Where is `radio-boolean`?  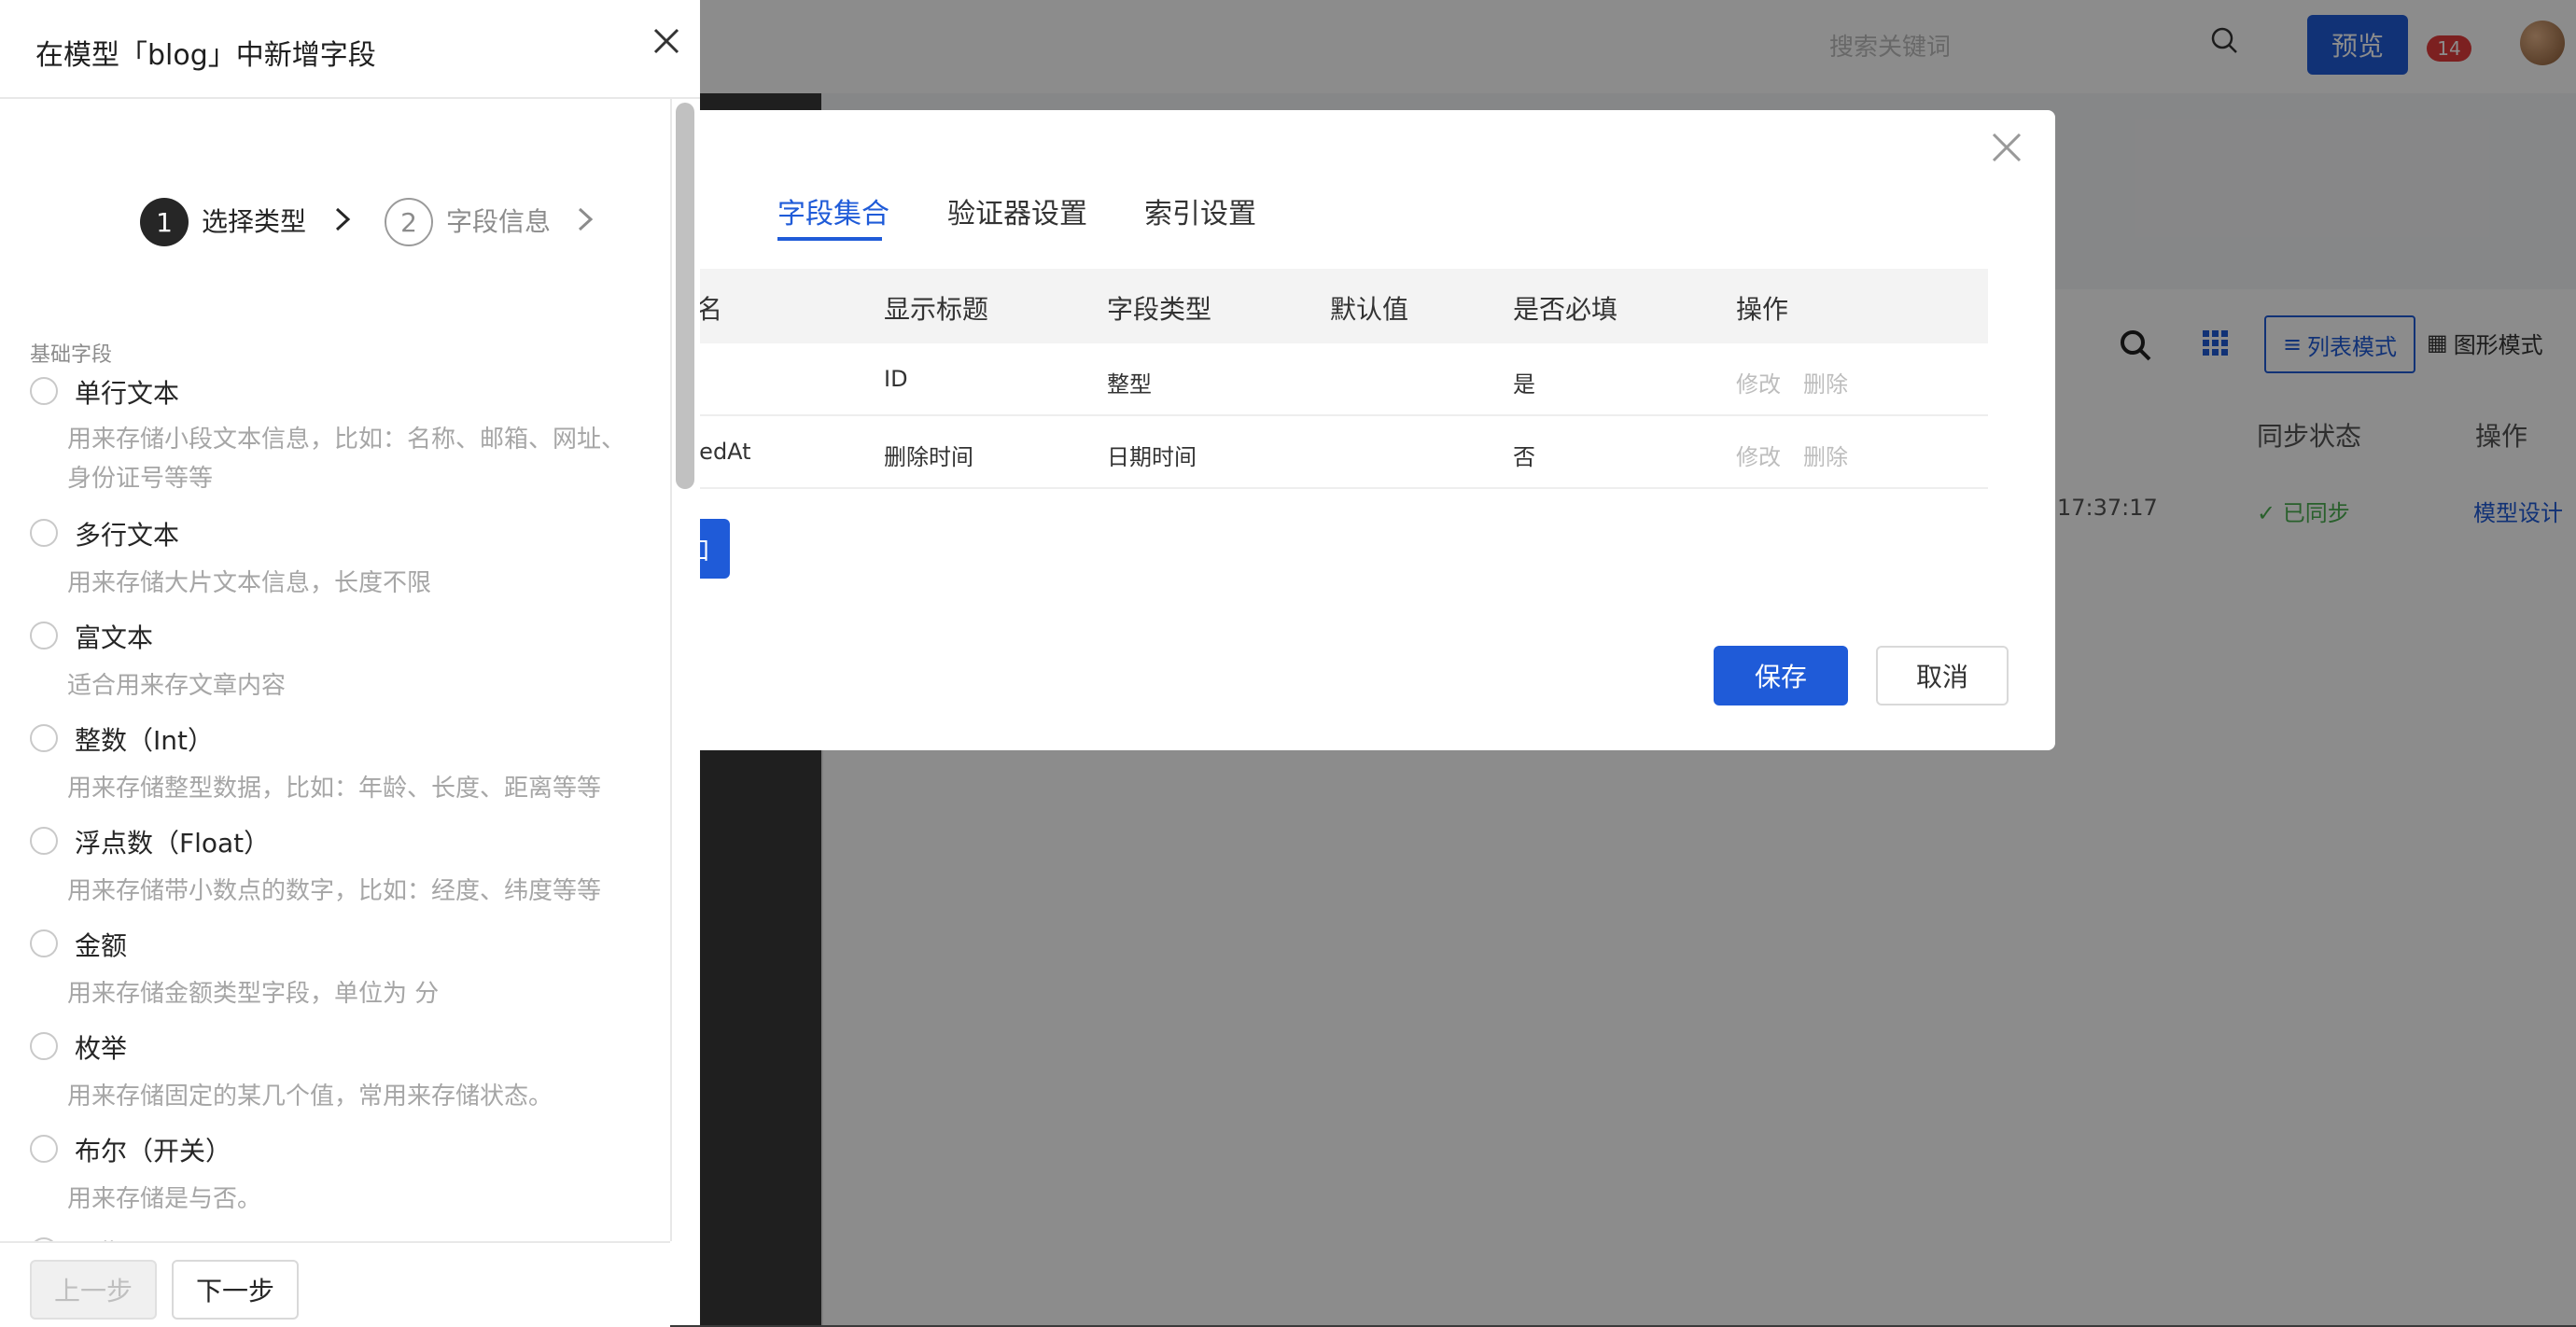
radio-boolean is located at coordinates (44, 1149).